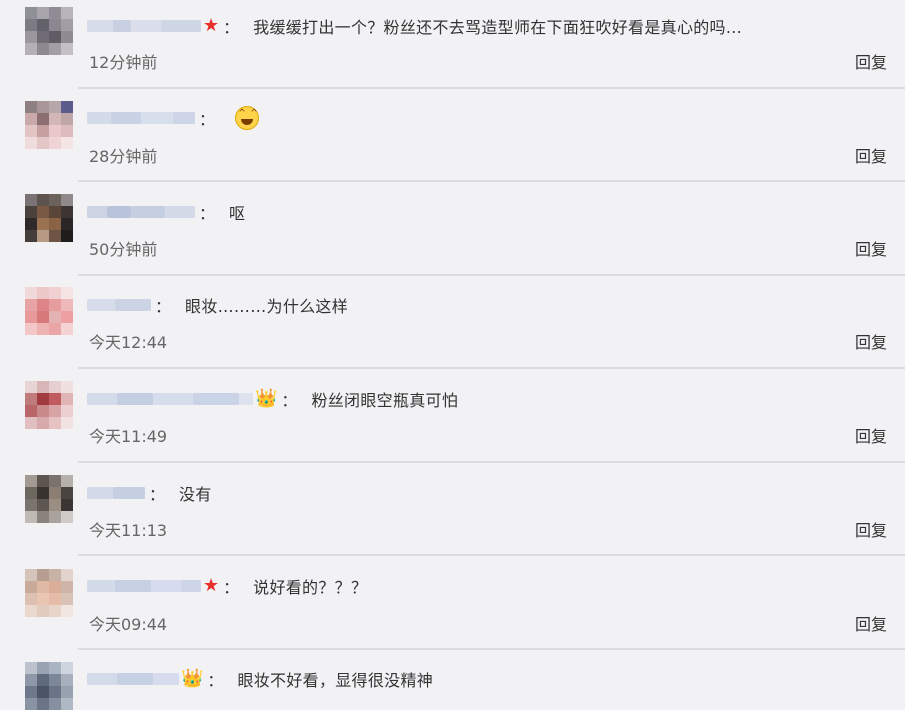  I want to click on comment-time: 今天11:13, so click(128, 530).